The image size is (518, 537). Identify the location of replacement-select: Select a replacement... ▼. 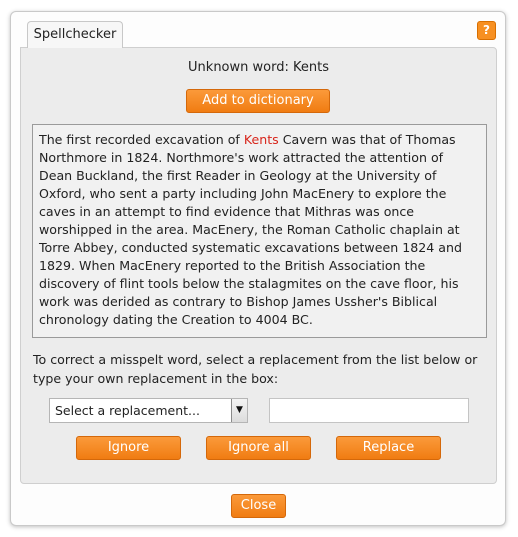
(148, 410).